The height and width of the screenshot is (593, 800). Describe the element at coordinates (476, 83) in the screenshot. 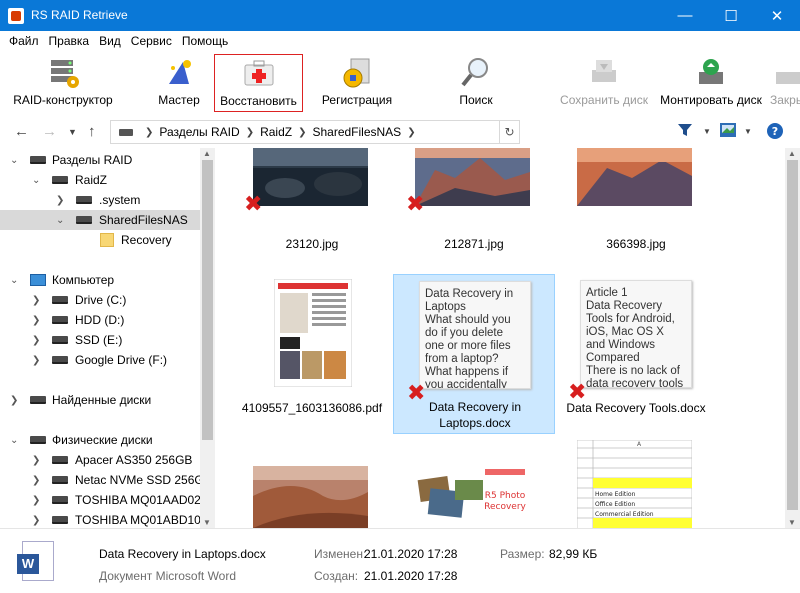

I see `search-button: Поиск` at that location.